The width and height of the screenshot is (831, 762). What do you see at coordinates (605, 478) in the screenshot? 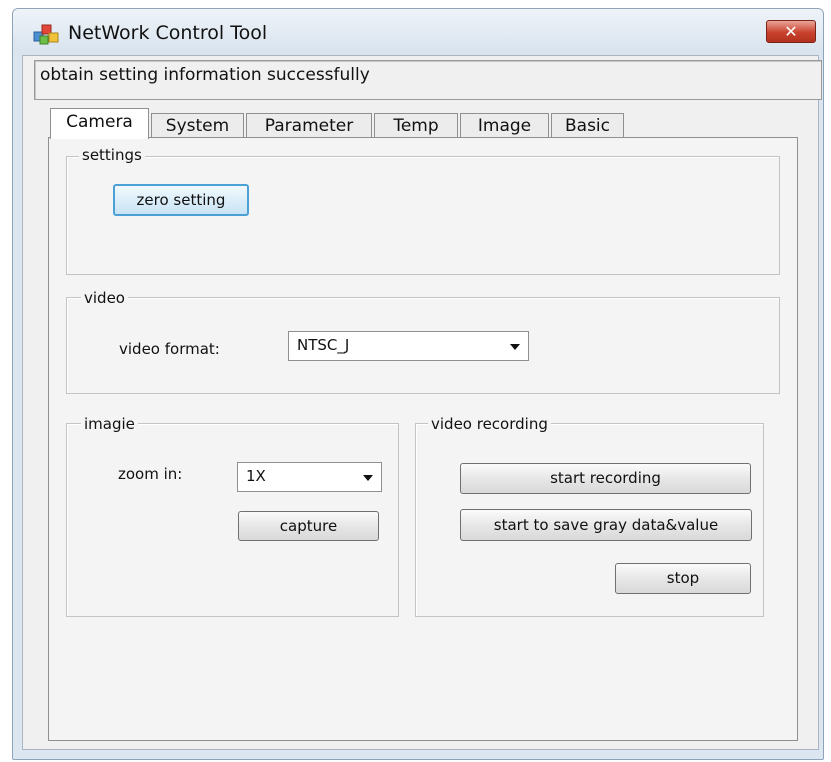
I see `start-recording-button: start recording` at bounding box center [605, 478].